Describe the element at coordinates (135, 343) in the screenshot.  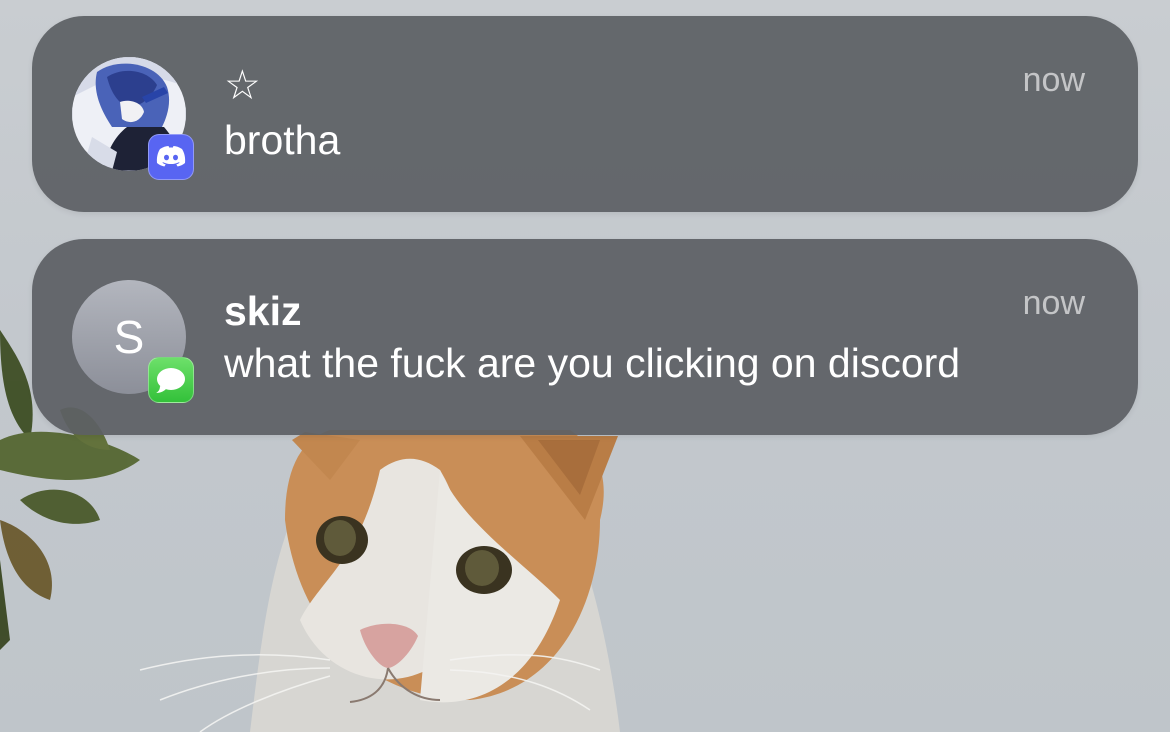
I see `notification-avatar-group: S` at that location.